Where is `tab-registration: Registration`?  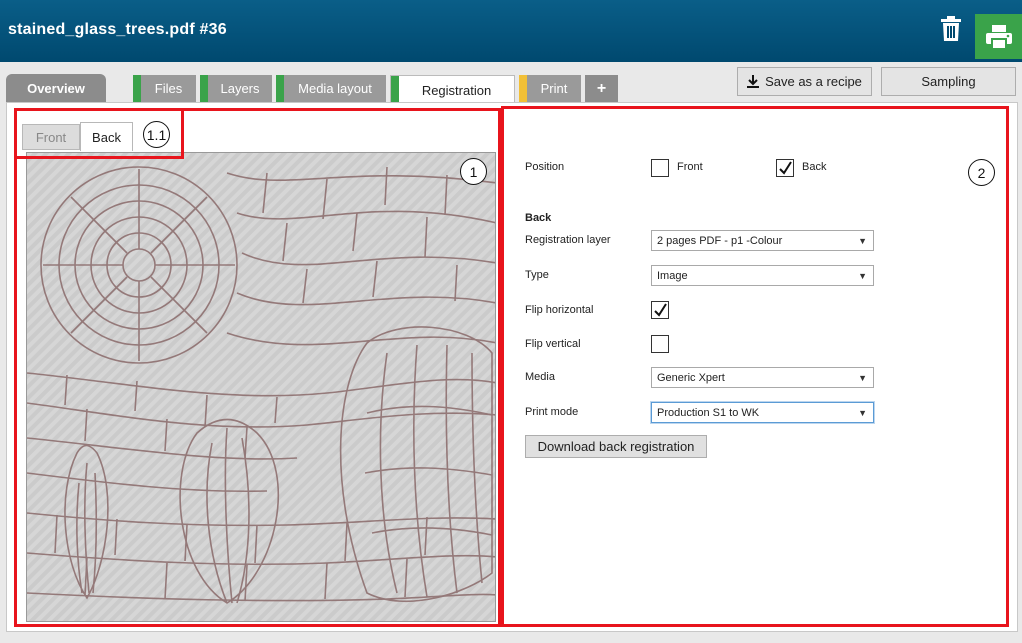 tab-registration: Registration is located at coordinates (452, 89).